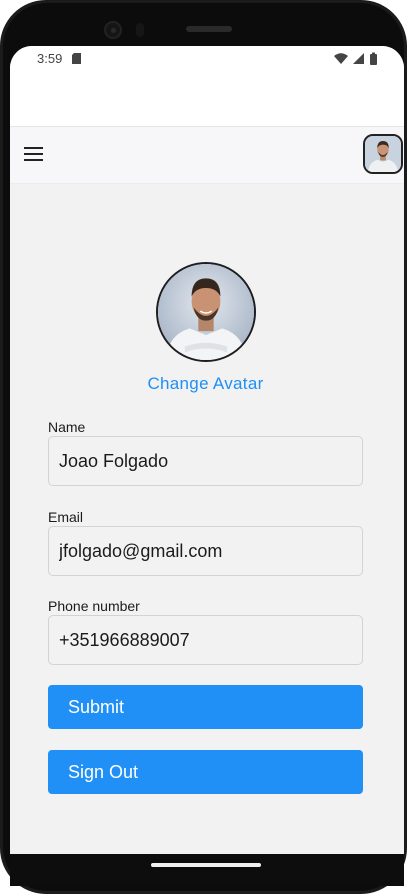  What do you see at coordinates (341, 58) in the screenshot?
I see `wifi-icon` at bounding box center [341, 58].